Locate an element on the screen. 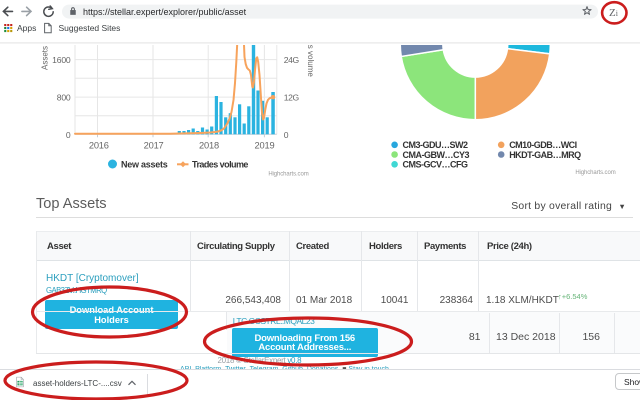  svg-text: CMA-GBW…CY3 is located at coordinates (436, 155).